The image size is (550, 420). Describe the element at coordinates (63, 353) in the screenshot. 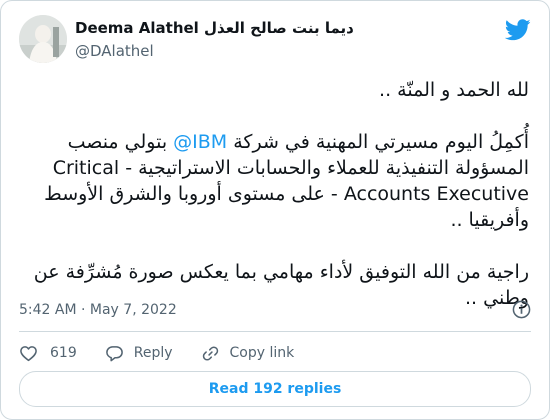

I see `like-count: 619` at that location.